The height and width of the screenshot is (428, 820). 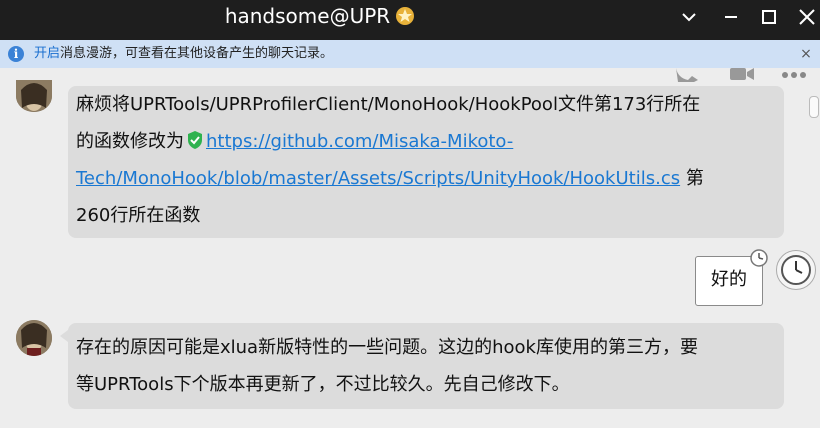 I want to click on maximize-icon, so click(x=769, y=17).